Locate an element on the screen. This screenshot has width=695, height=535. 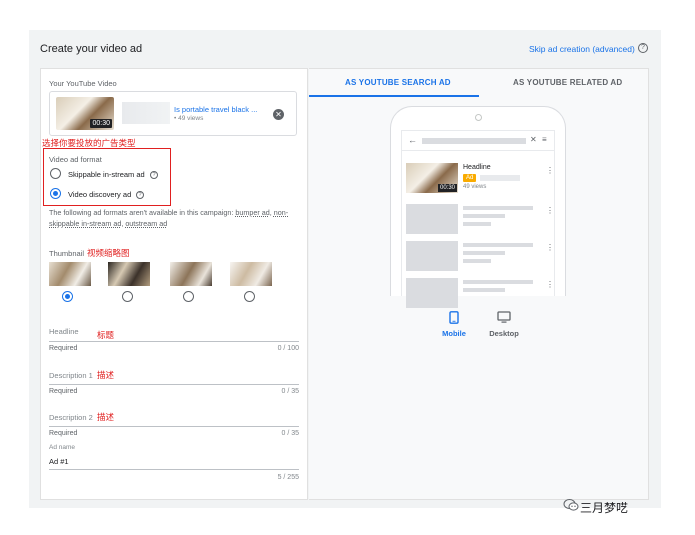
headline-field-label: Headline is located at coordinates (64, 331).